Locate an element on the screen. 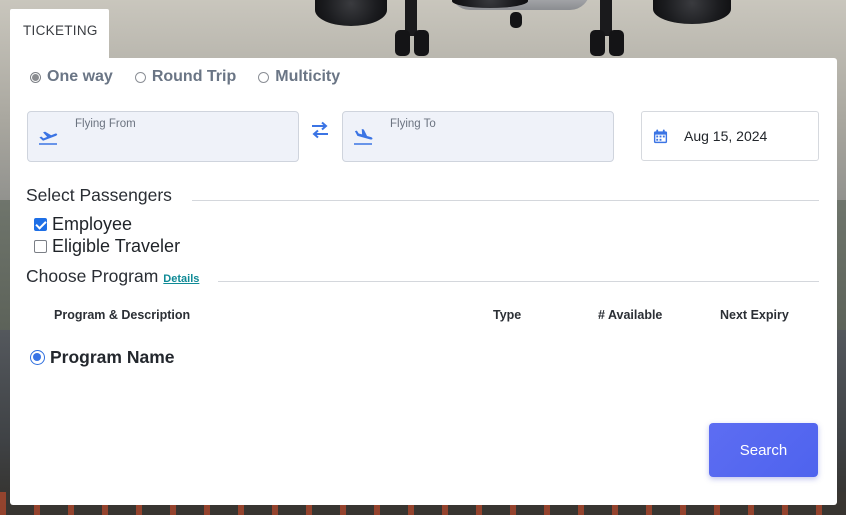 The image size is (846, 515). choose-program-title: Choose Program is located at coordinates (92, 276).